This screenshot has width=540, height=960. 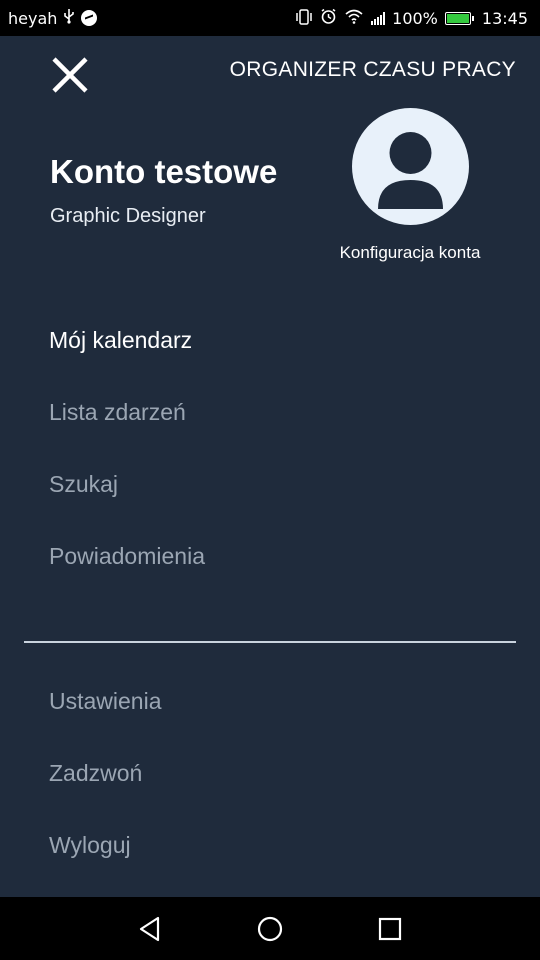 I want to click on home-button, so click(x=270, y=929).